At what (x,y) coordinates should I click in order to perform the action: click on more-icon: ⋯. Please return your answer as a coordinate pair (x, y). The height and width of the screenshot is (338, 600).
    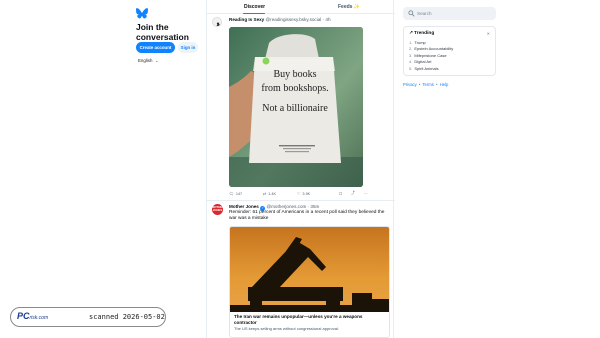
    Looking at the image, I should click on (366, 193).